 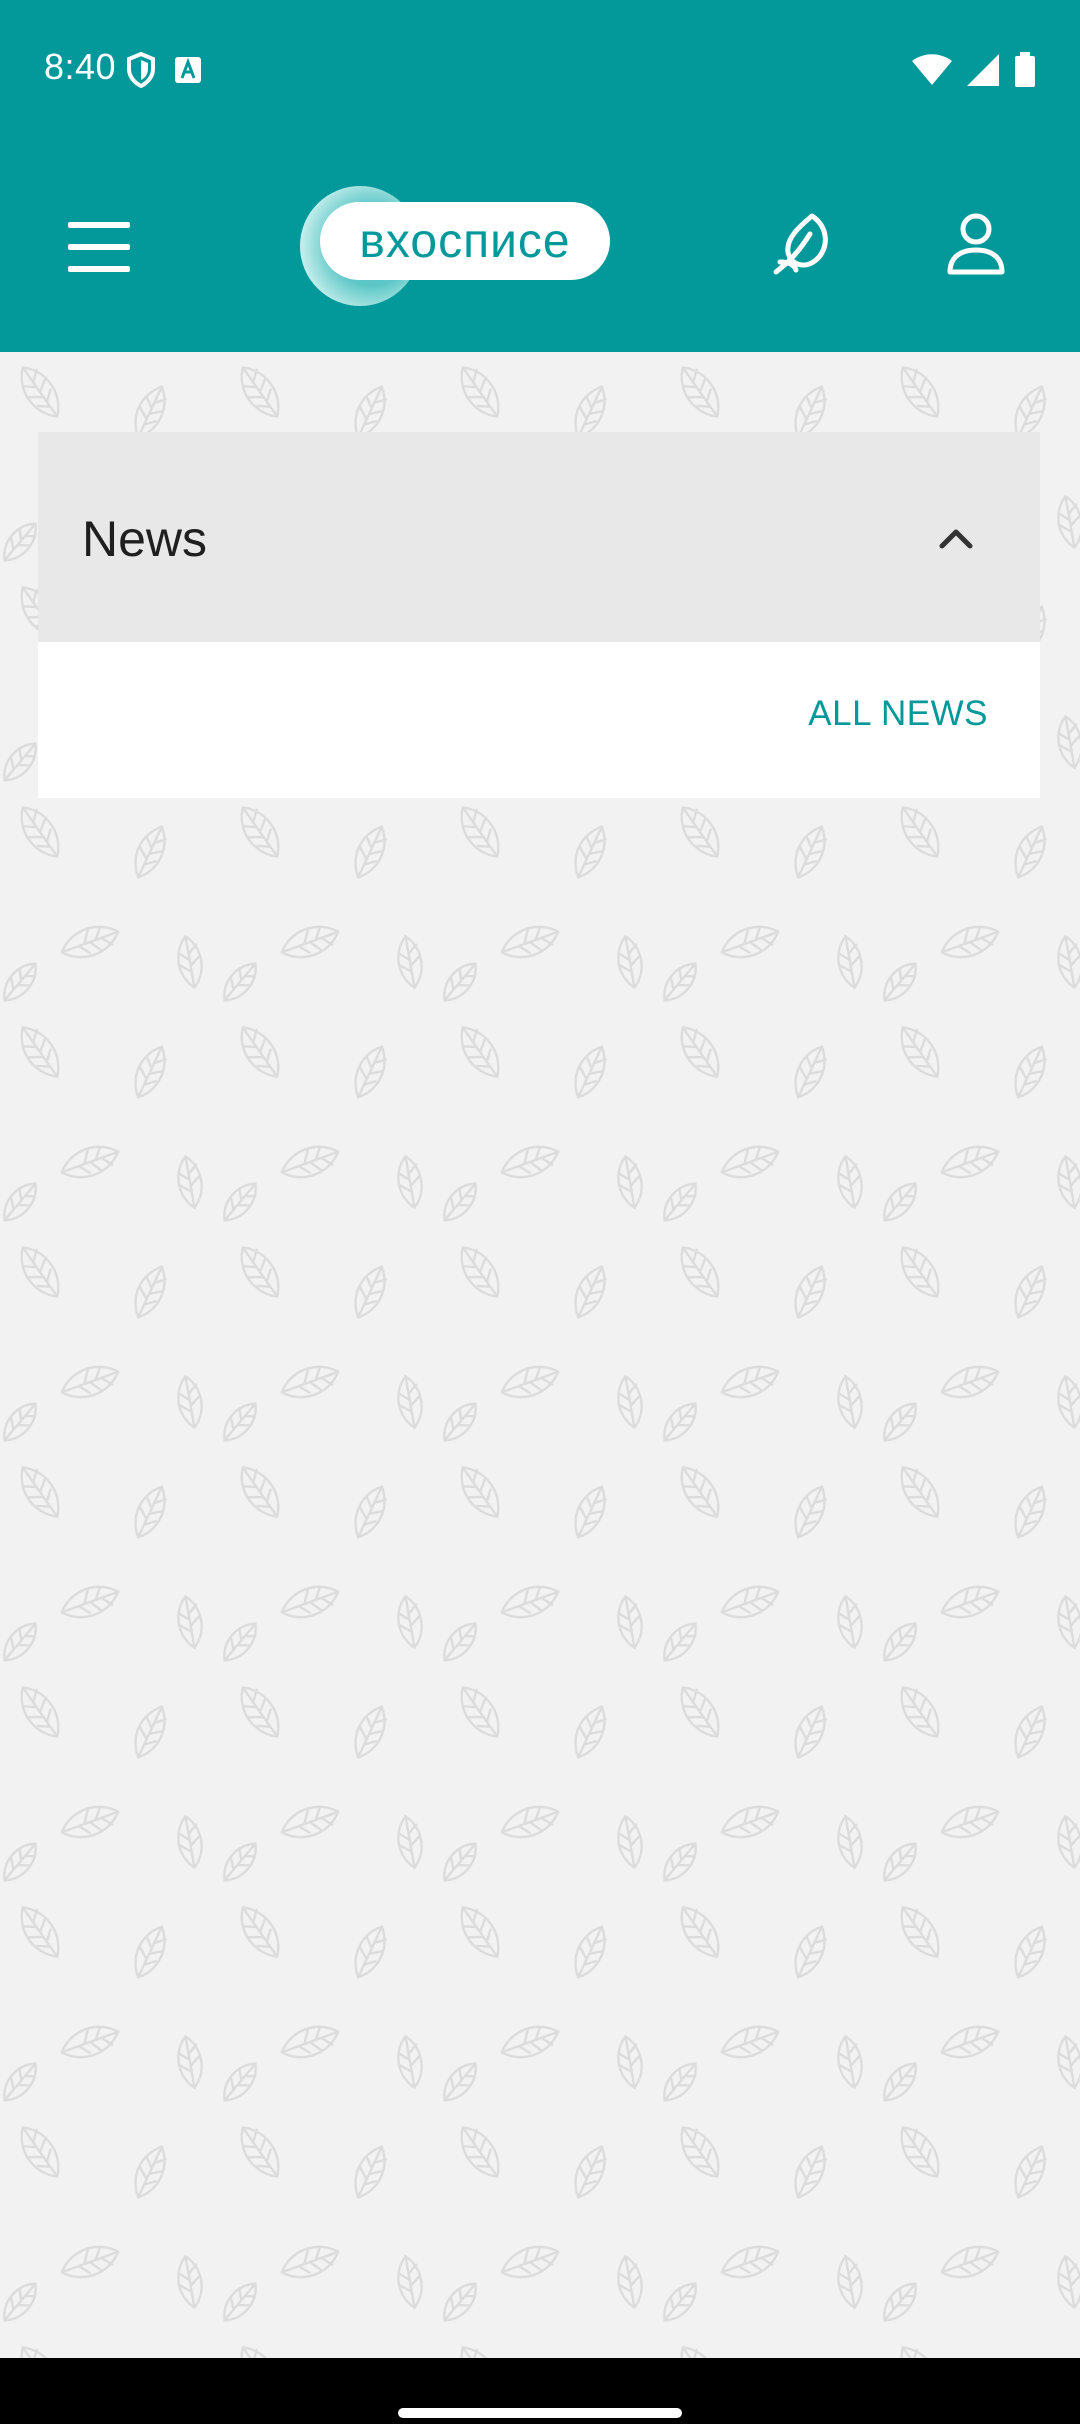 I want to click on news-card: News ALL NEWS, so click(x=539, y=615).